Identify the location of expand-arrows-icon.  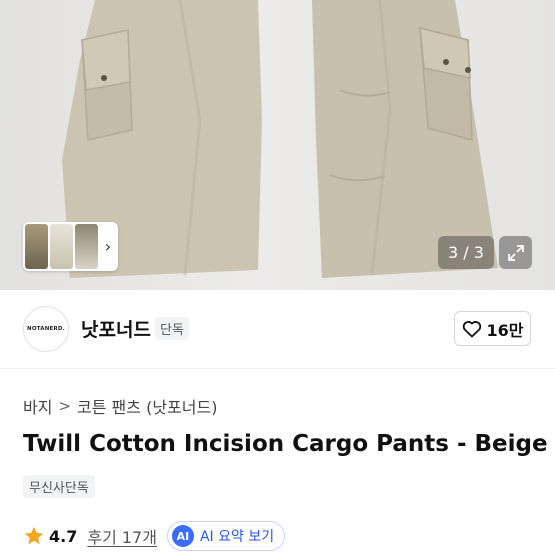
(515, 252).